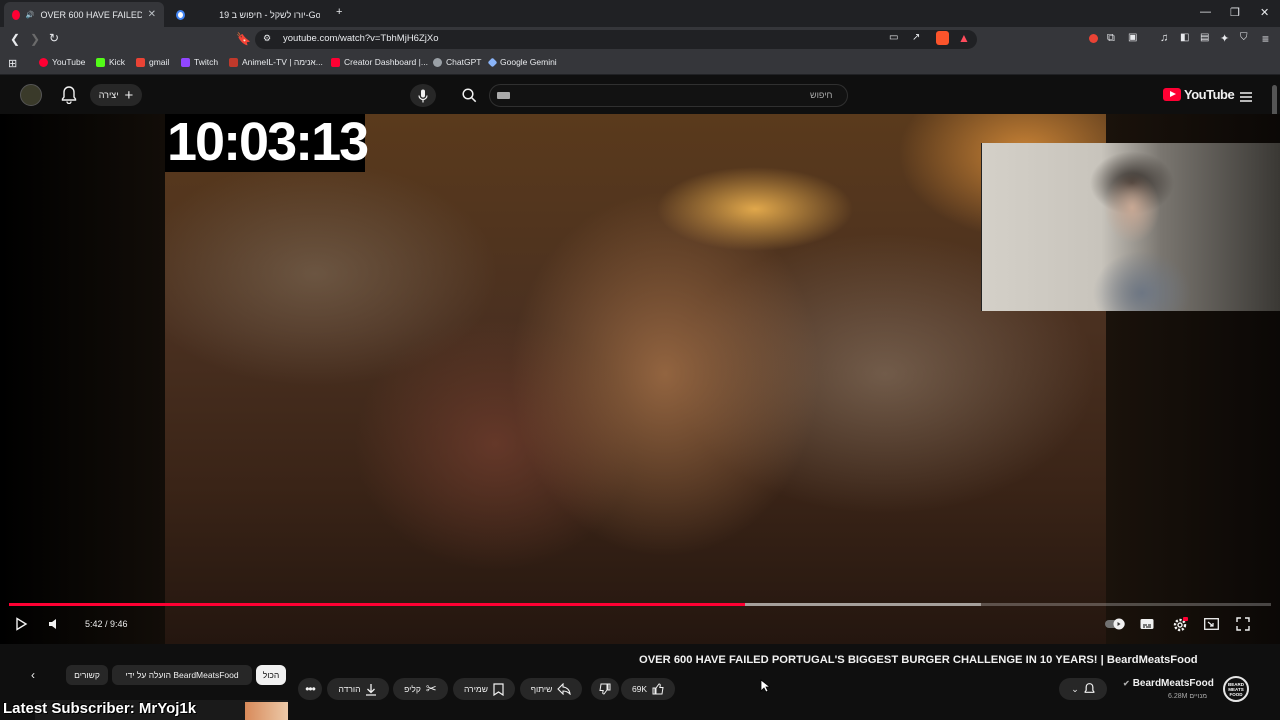 The height and width of the screenshot is (720, 1280). I want to click on share-icon, so click(564, 689).